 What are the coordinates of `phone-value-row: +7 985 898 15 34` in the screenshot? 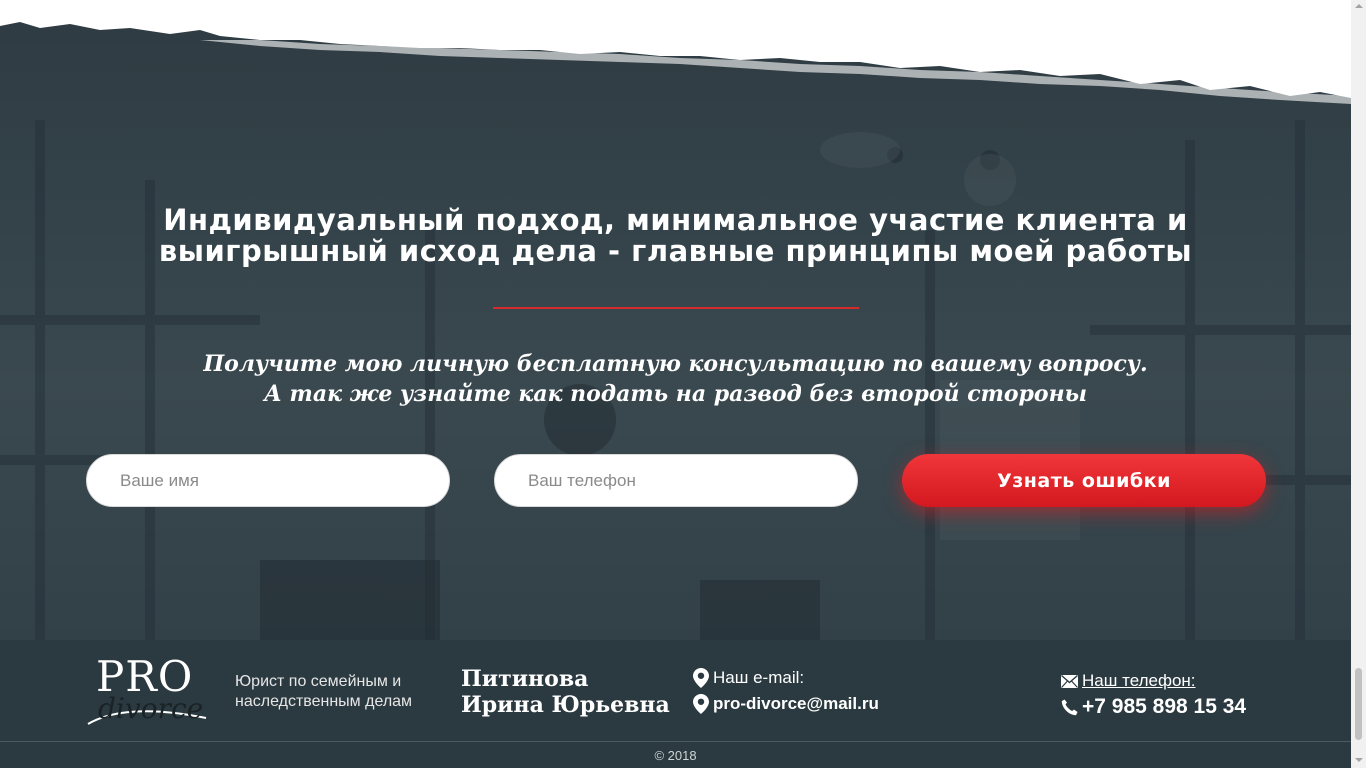 It's located at (1153, 707).